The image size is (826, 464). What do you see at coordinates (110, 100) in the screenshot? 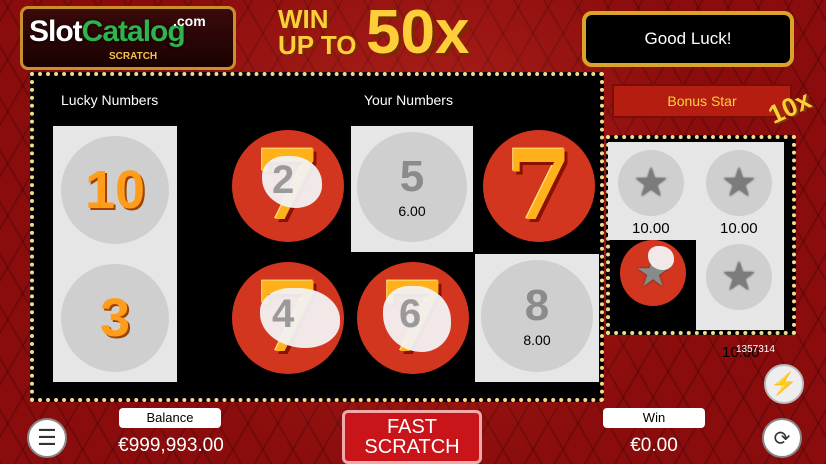
I see `lucky-numbers-header: Lucky Numbers` at bounding box center [110, 100].